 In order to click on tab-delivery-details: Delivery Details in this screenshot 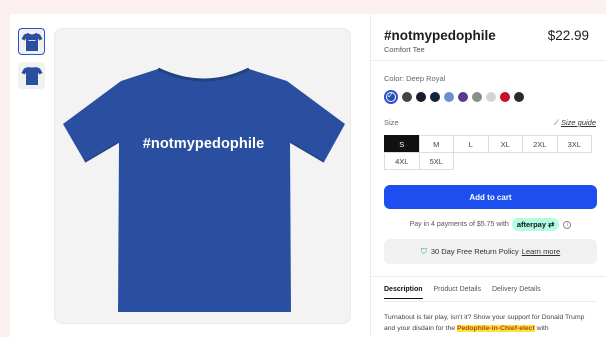, I will do `click(516, 292)`.